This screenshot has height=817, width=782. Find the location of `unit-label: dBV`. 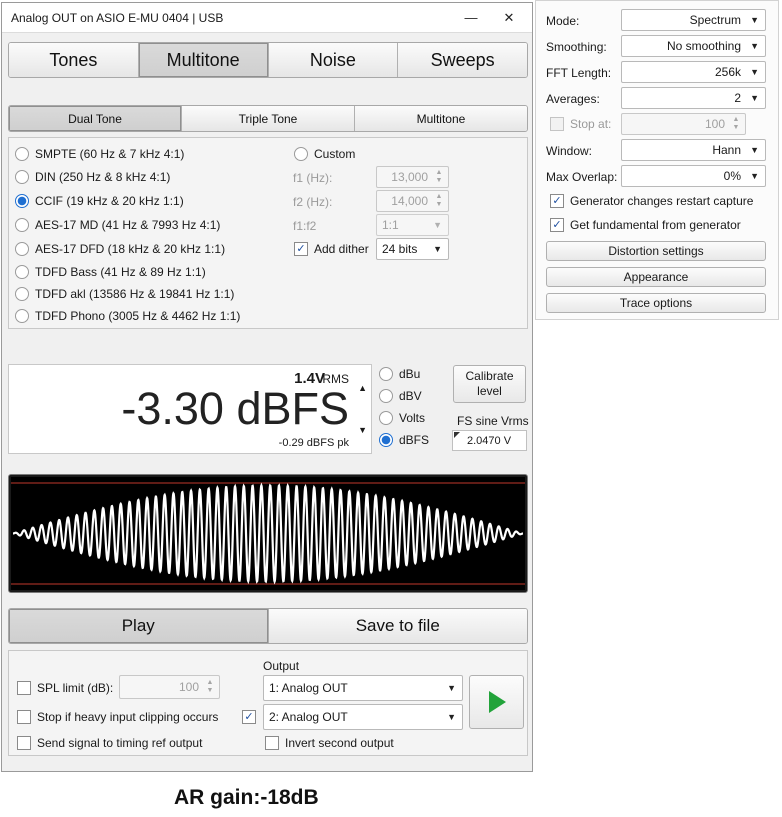

unit-label: dBV is located at coordinates (410, 396).